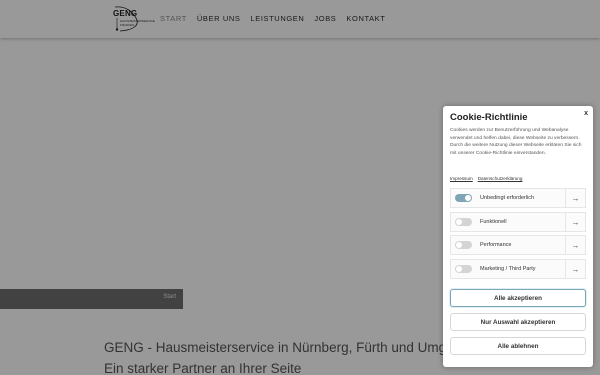 This screenshot has height=375, width=600. Describe the element at coordinates (463, 222) in the screenshot. I see `toggle-functional` at that location.